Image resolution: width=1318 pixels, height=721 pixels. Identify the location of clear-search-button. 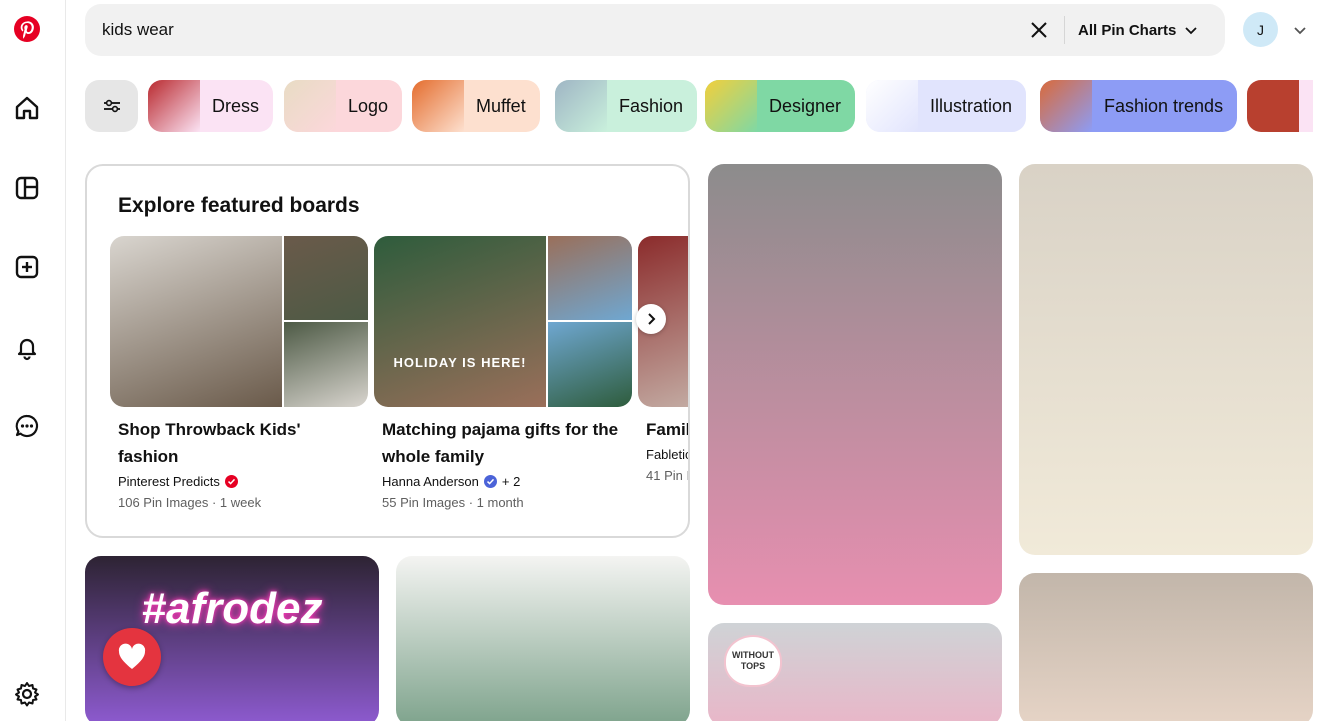
(1039, 30).